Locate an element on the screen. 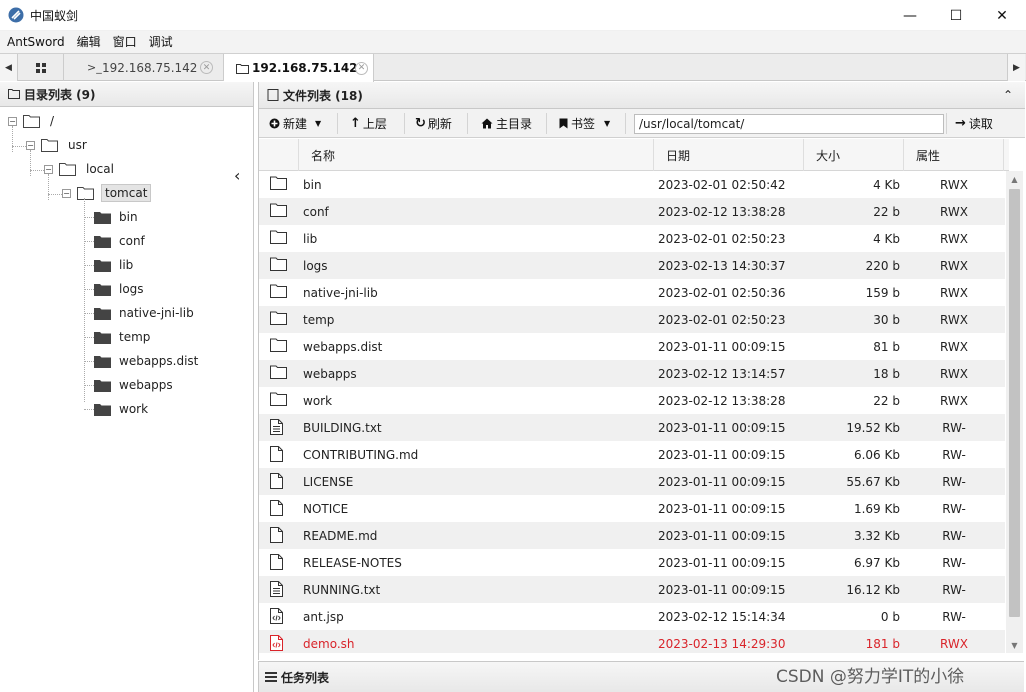 The width and height of the screenshot is (1026, 692). bookmark-button-label: 书签 is located at coordinates (583, 124).